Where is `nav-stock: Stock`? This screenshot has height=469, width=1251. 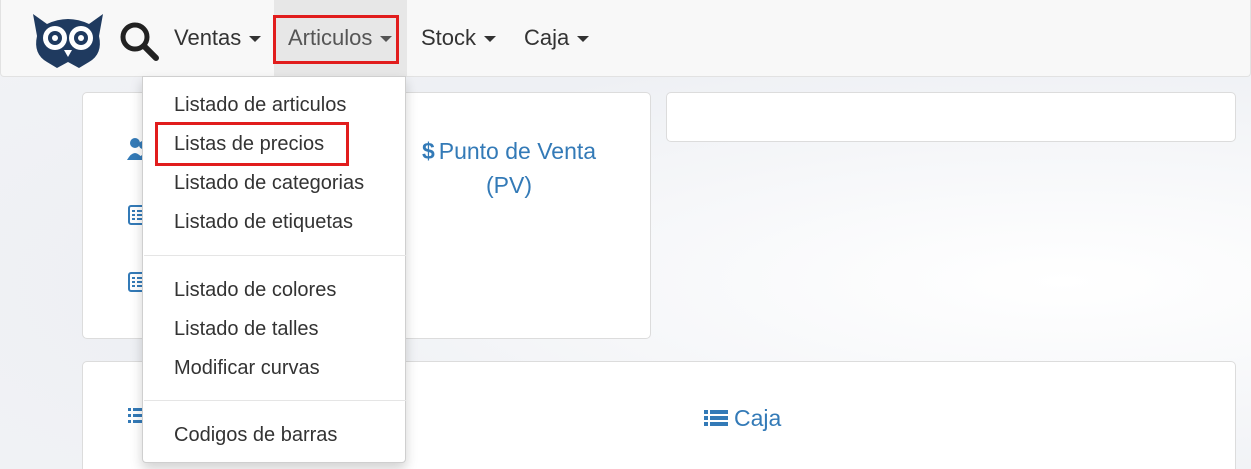
nav-stock: Stock is located at coordinates (458, 38).